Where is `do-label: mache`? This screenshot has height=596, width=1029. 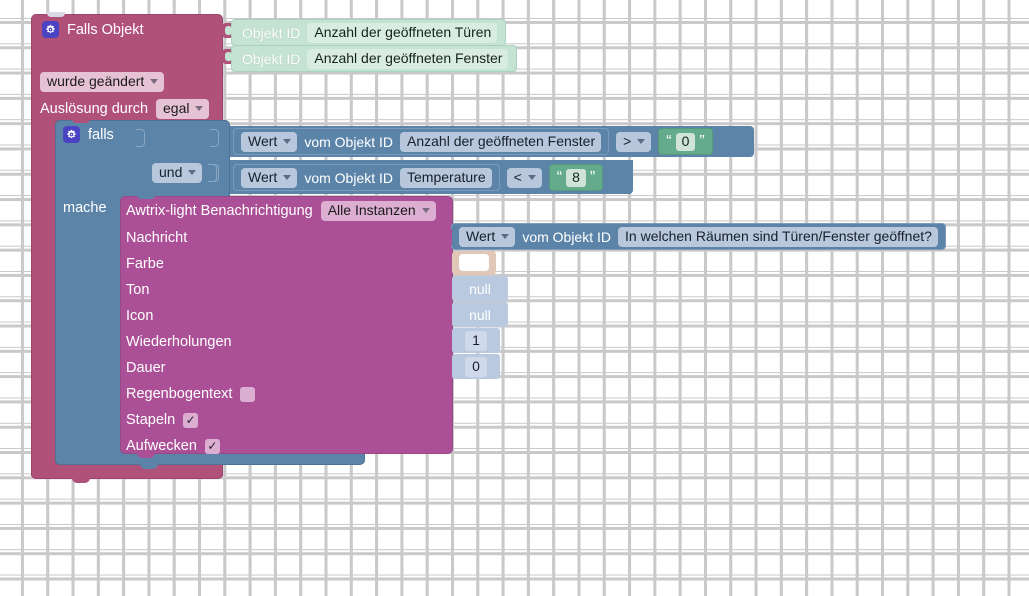
do-label: mache is located at coordinates (85, 208).